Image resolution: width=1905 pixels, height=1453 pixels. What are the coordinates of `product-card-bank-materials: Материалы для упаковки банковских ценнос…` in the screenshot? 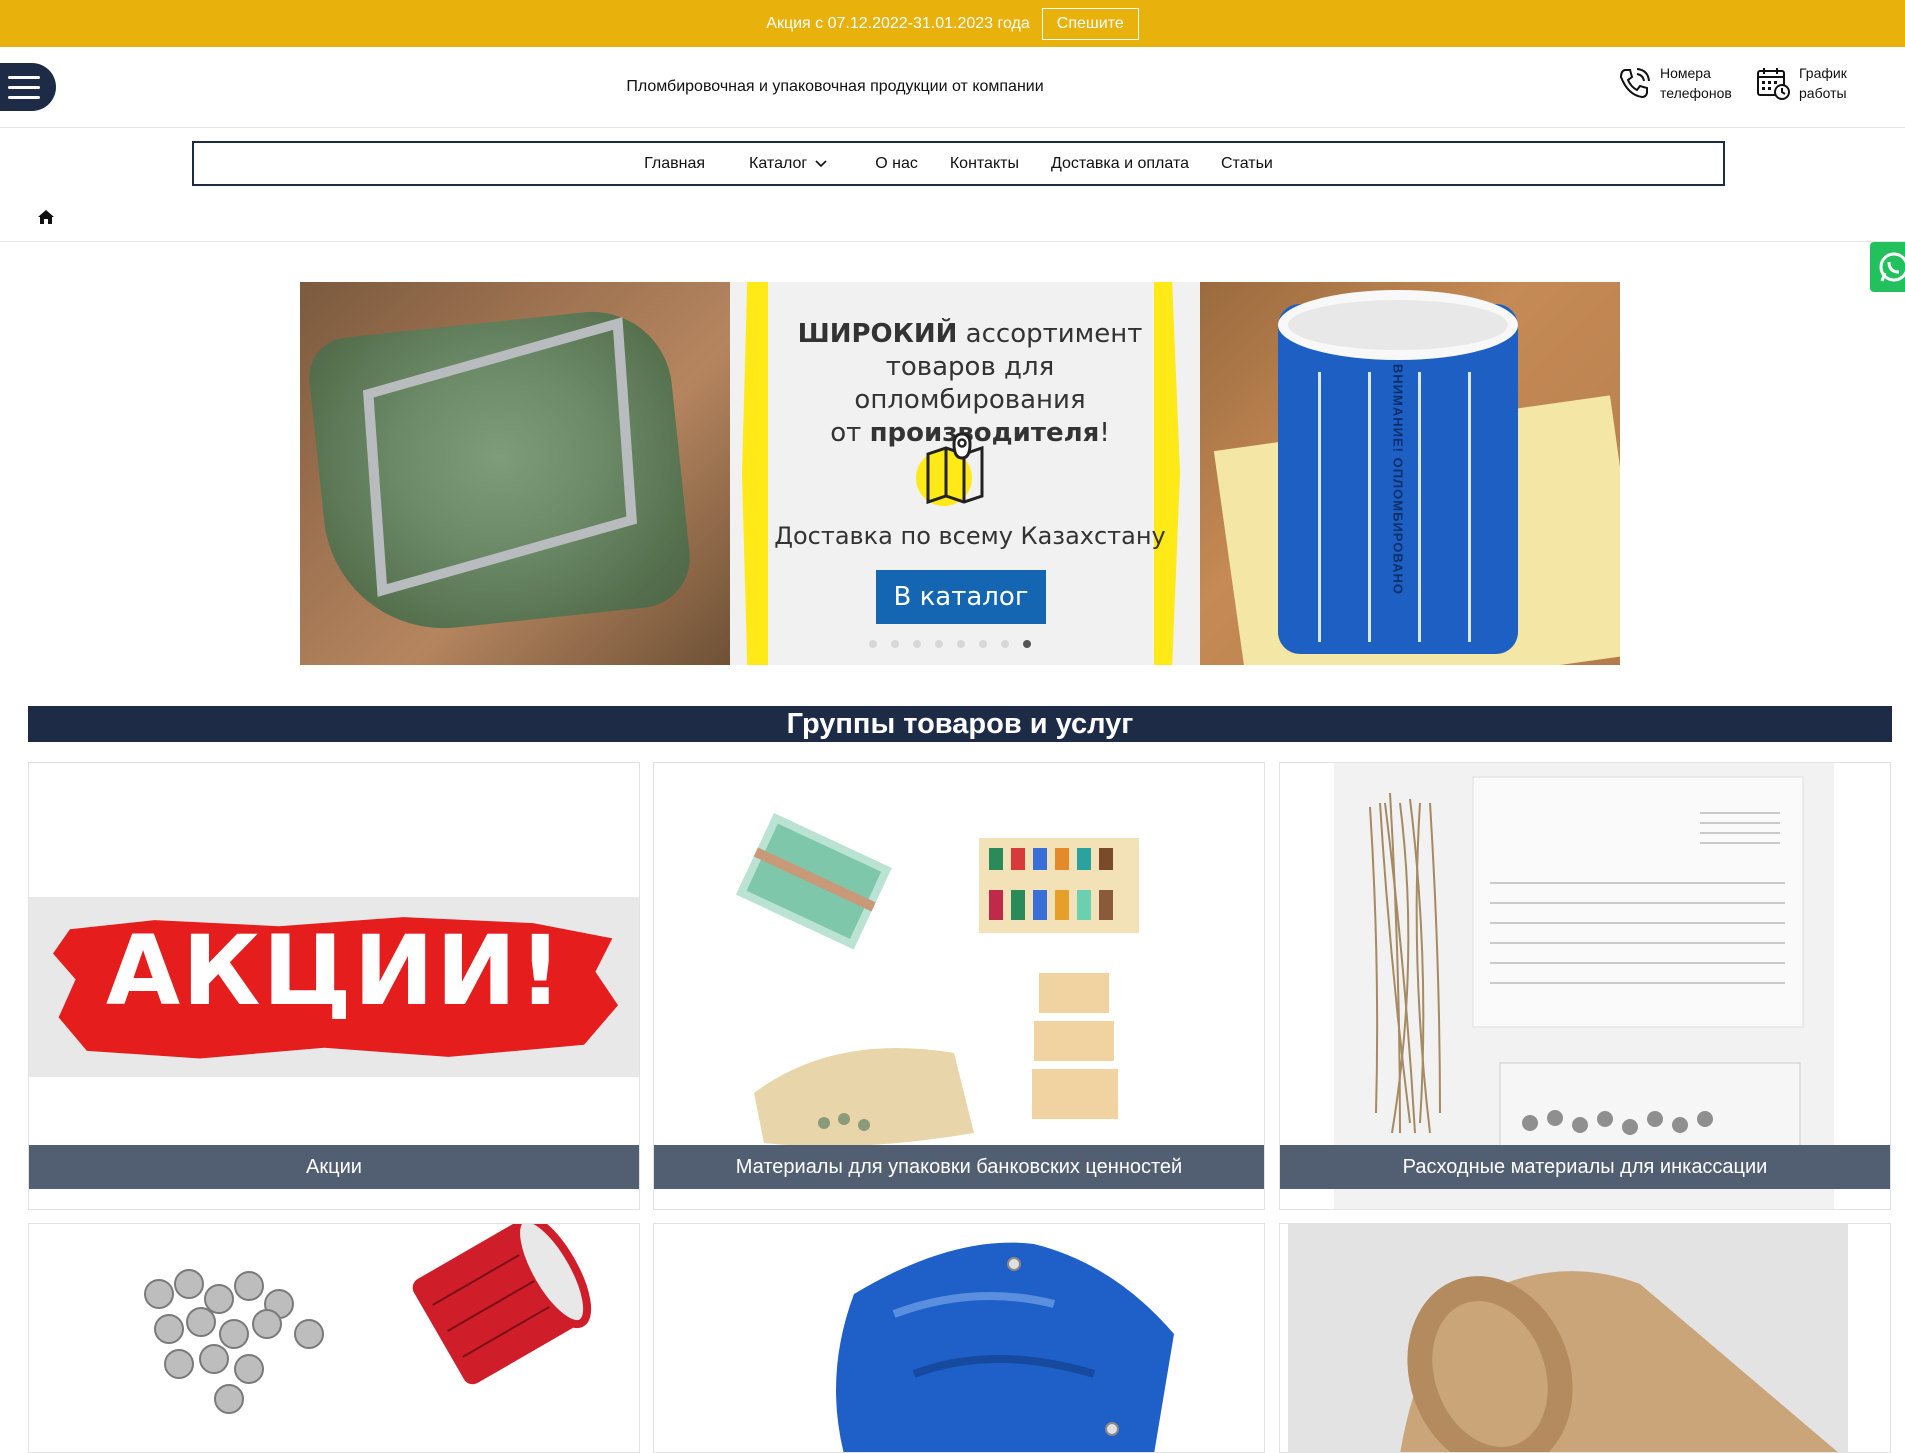 It's located at (959, 986).